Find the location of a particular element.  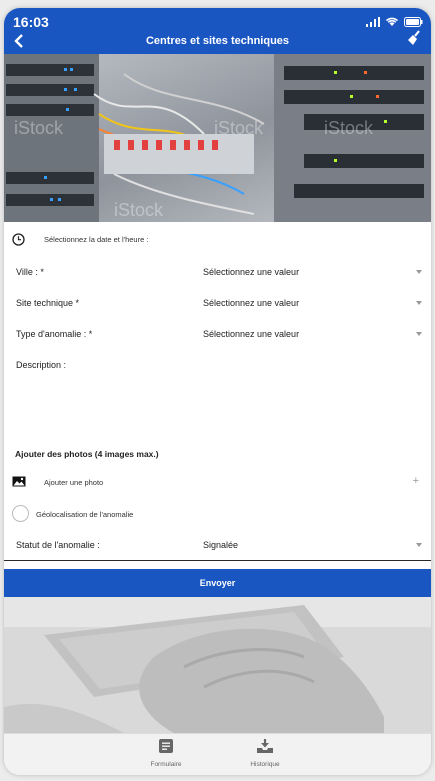

clock-icon is located at coordinates (18, 239).